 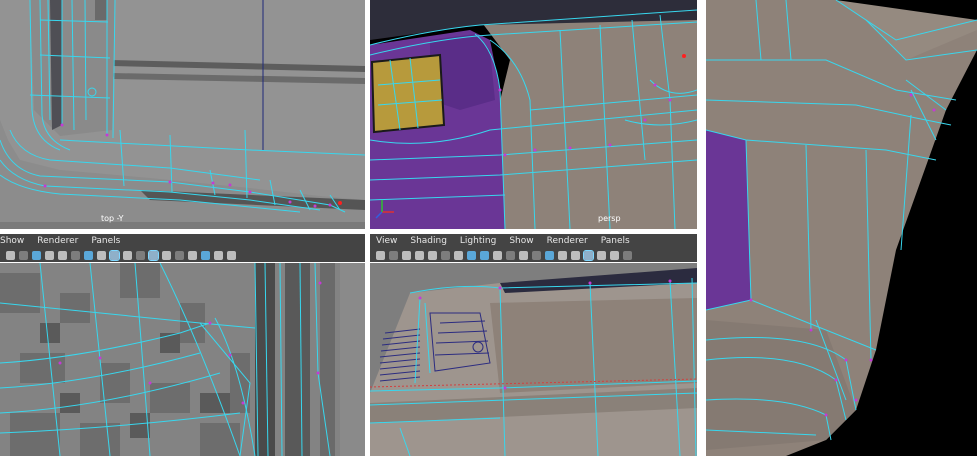 I want to click on panel-toolbar-mid, so click(x=533, y=255).